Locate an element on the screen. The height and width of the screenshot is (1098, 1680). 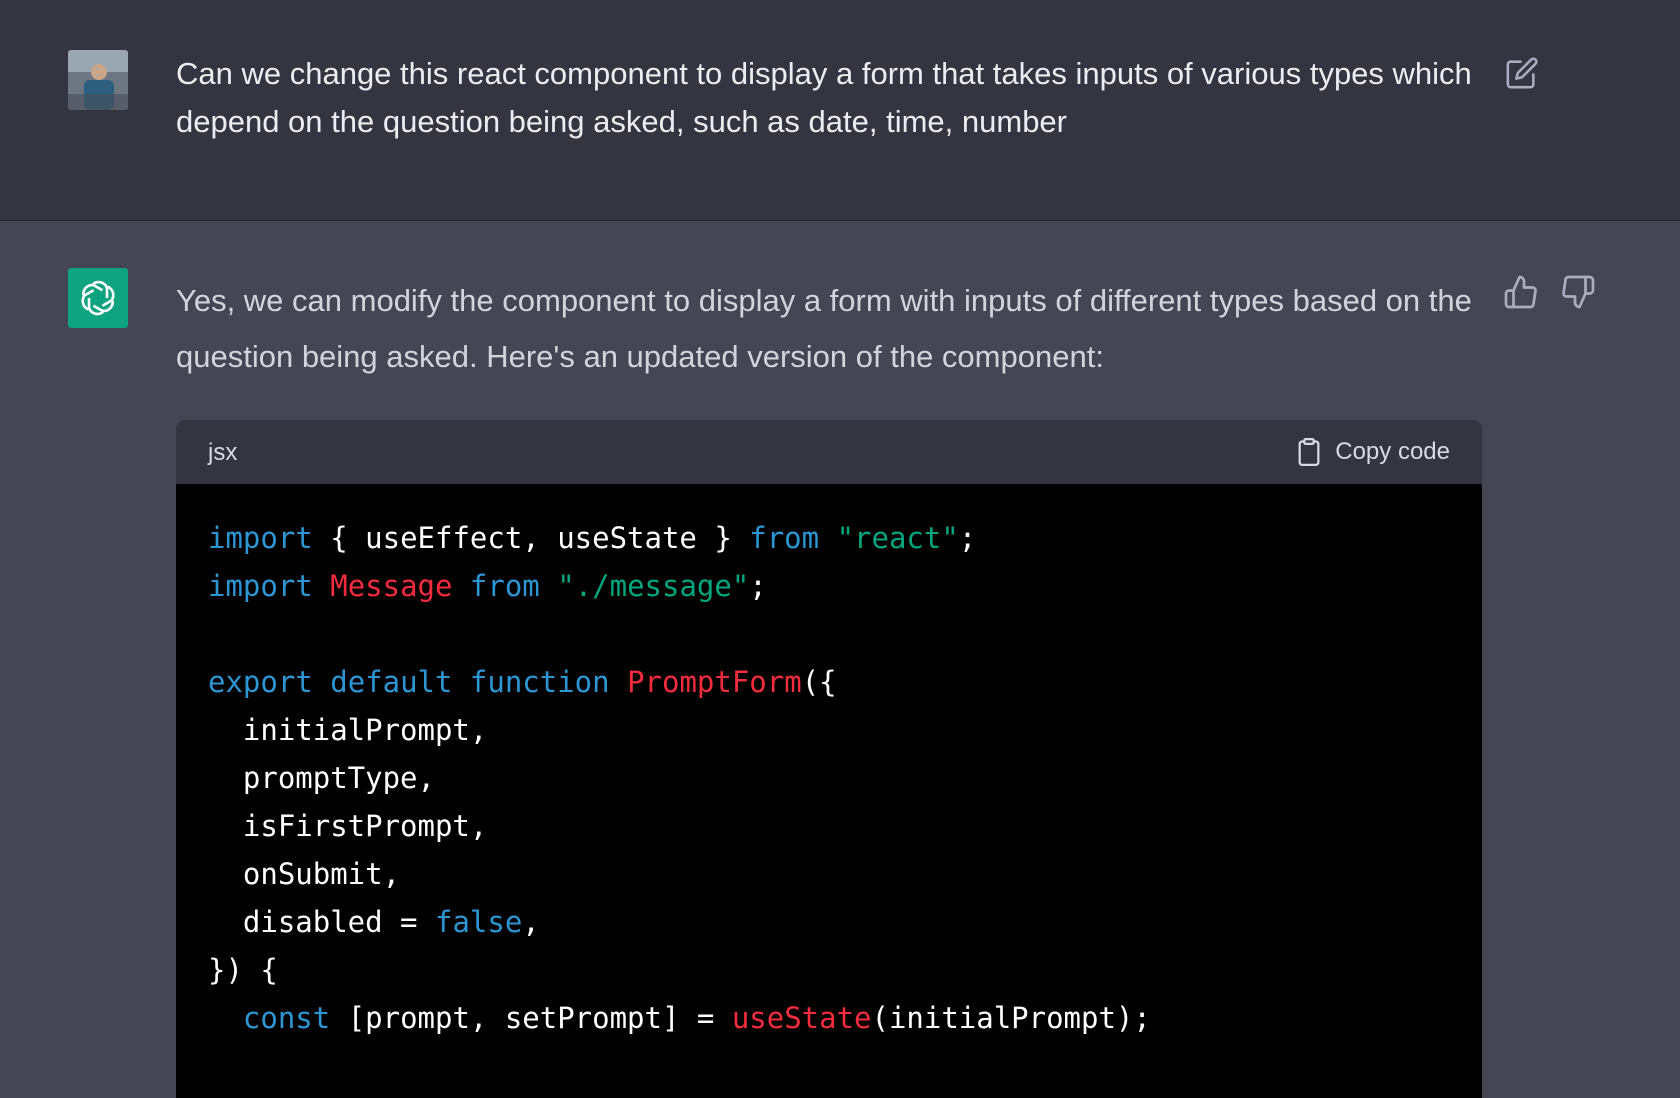
code-token: function is located at coordinates (539, 682).